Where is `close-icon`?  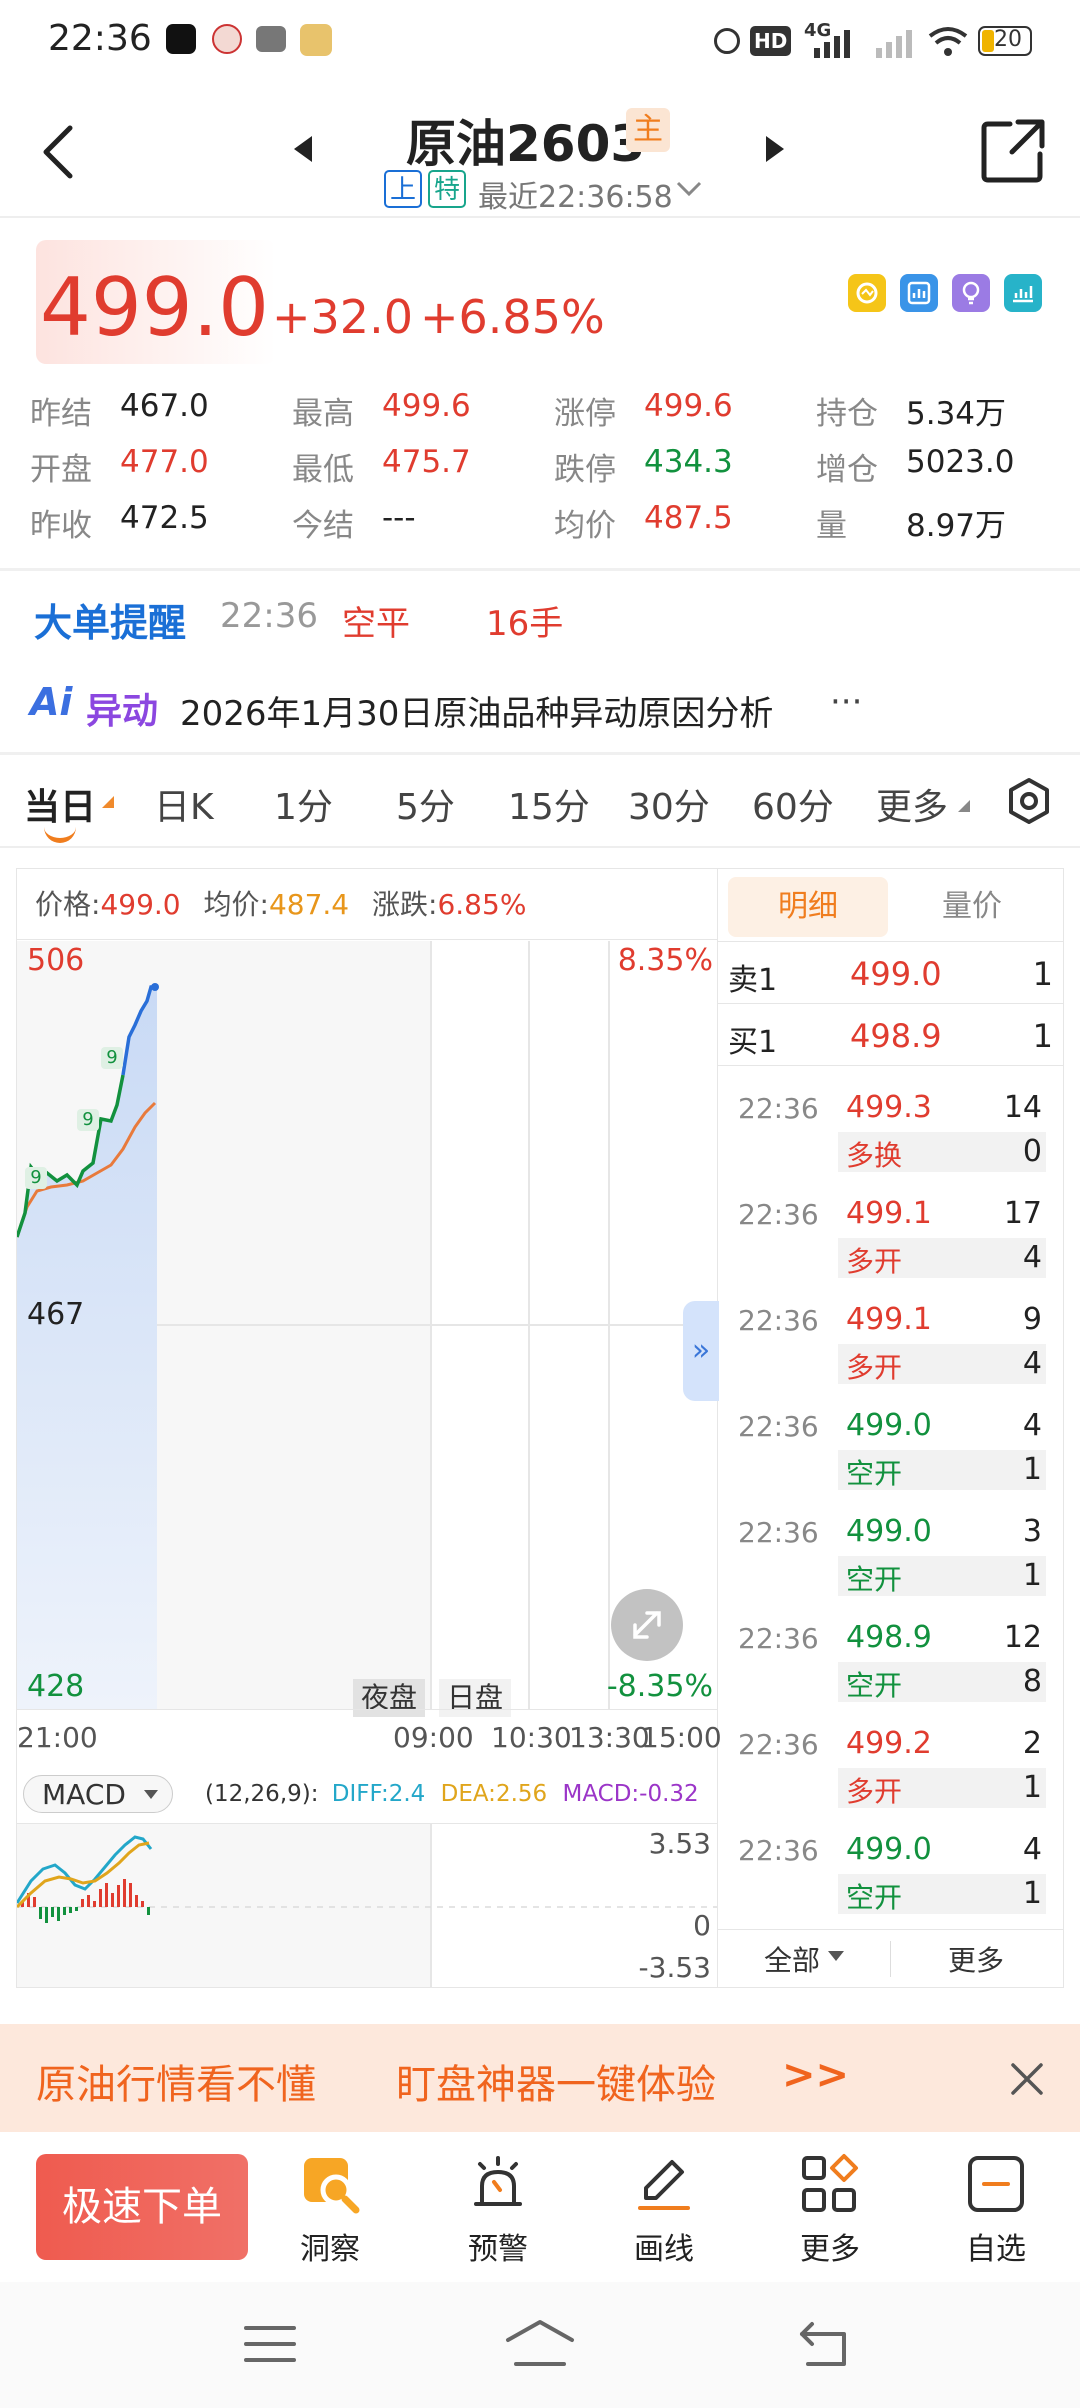
close-icon is located at coordinates (1027, 2079).